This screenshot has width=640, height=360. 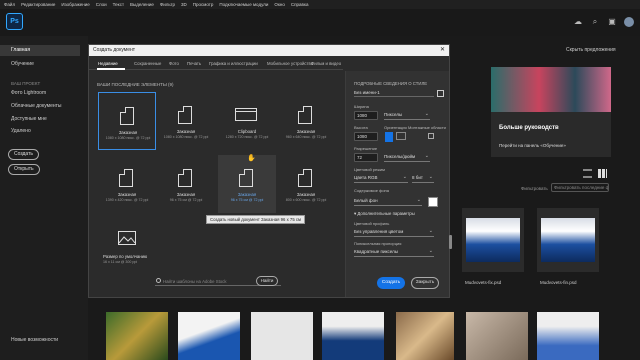 What do you see at coordinates (326, 63) in the screenshot?
I see `tab-film: Фильм и видео` at bounding box center [326, 63].